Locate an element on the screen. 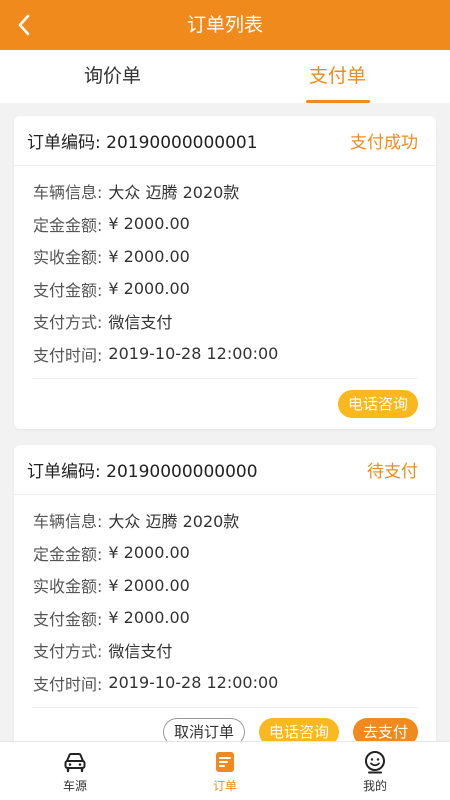 The width and height of the screenshot is (450, 800). tab-inquiry-label: 询价单 is located at coordinates (112, 76).